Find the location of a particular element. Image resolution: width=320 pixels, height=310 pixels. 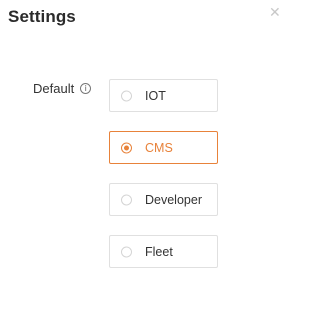

option-label: Developer is located at coordinates (173, 199).